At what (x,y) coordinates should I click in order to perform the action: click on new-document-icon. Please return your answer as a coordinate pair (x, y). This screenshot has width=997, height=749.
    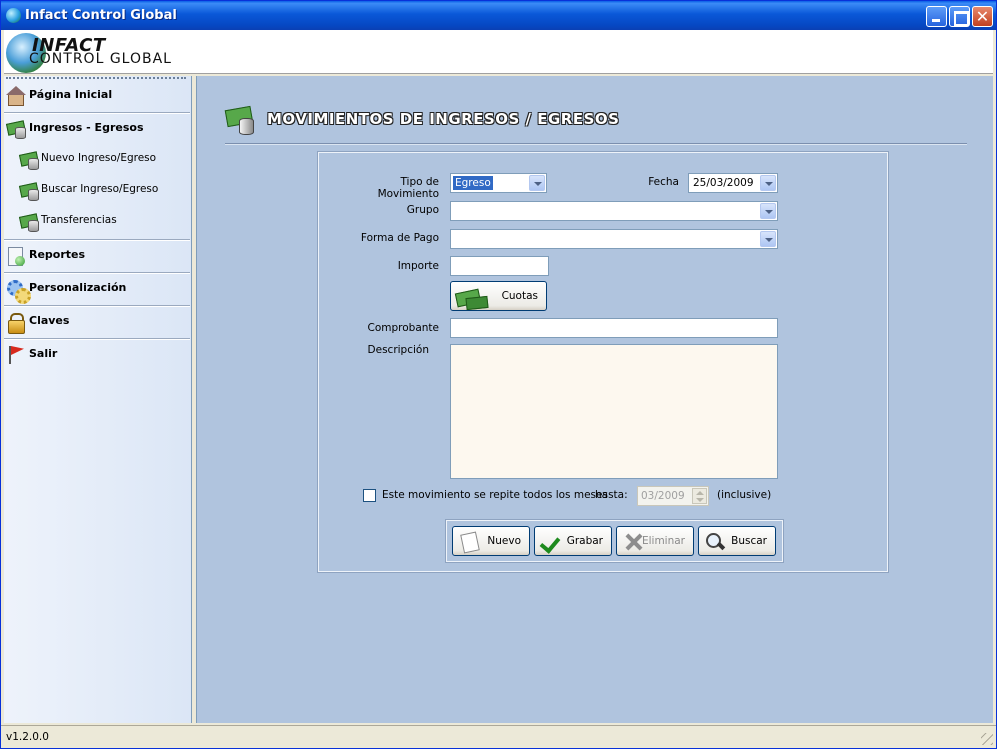
    Looking at the image, I should click on (470, 542).